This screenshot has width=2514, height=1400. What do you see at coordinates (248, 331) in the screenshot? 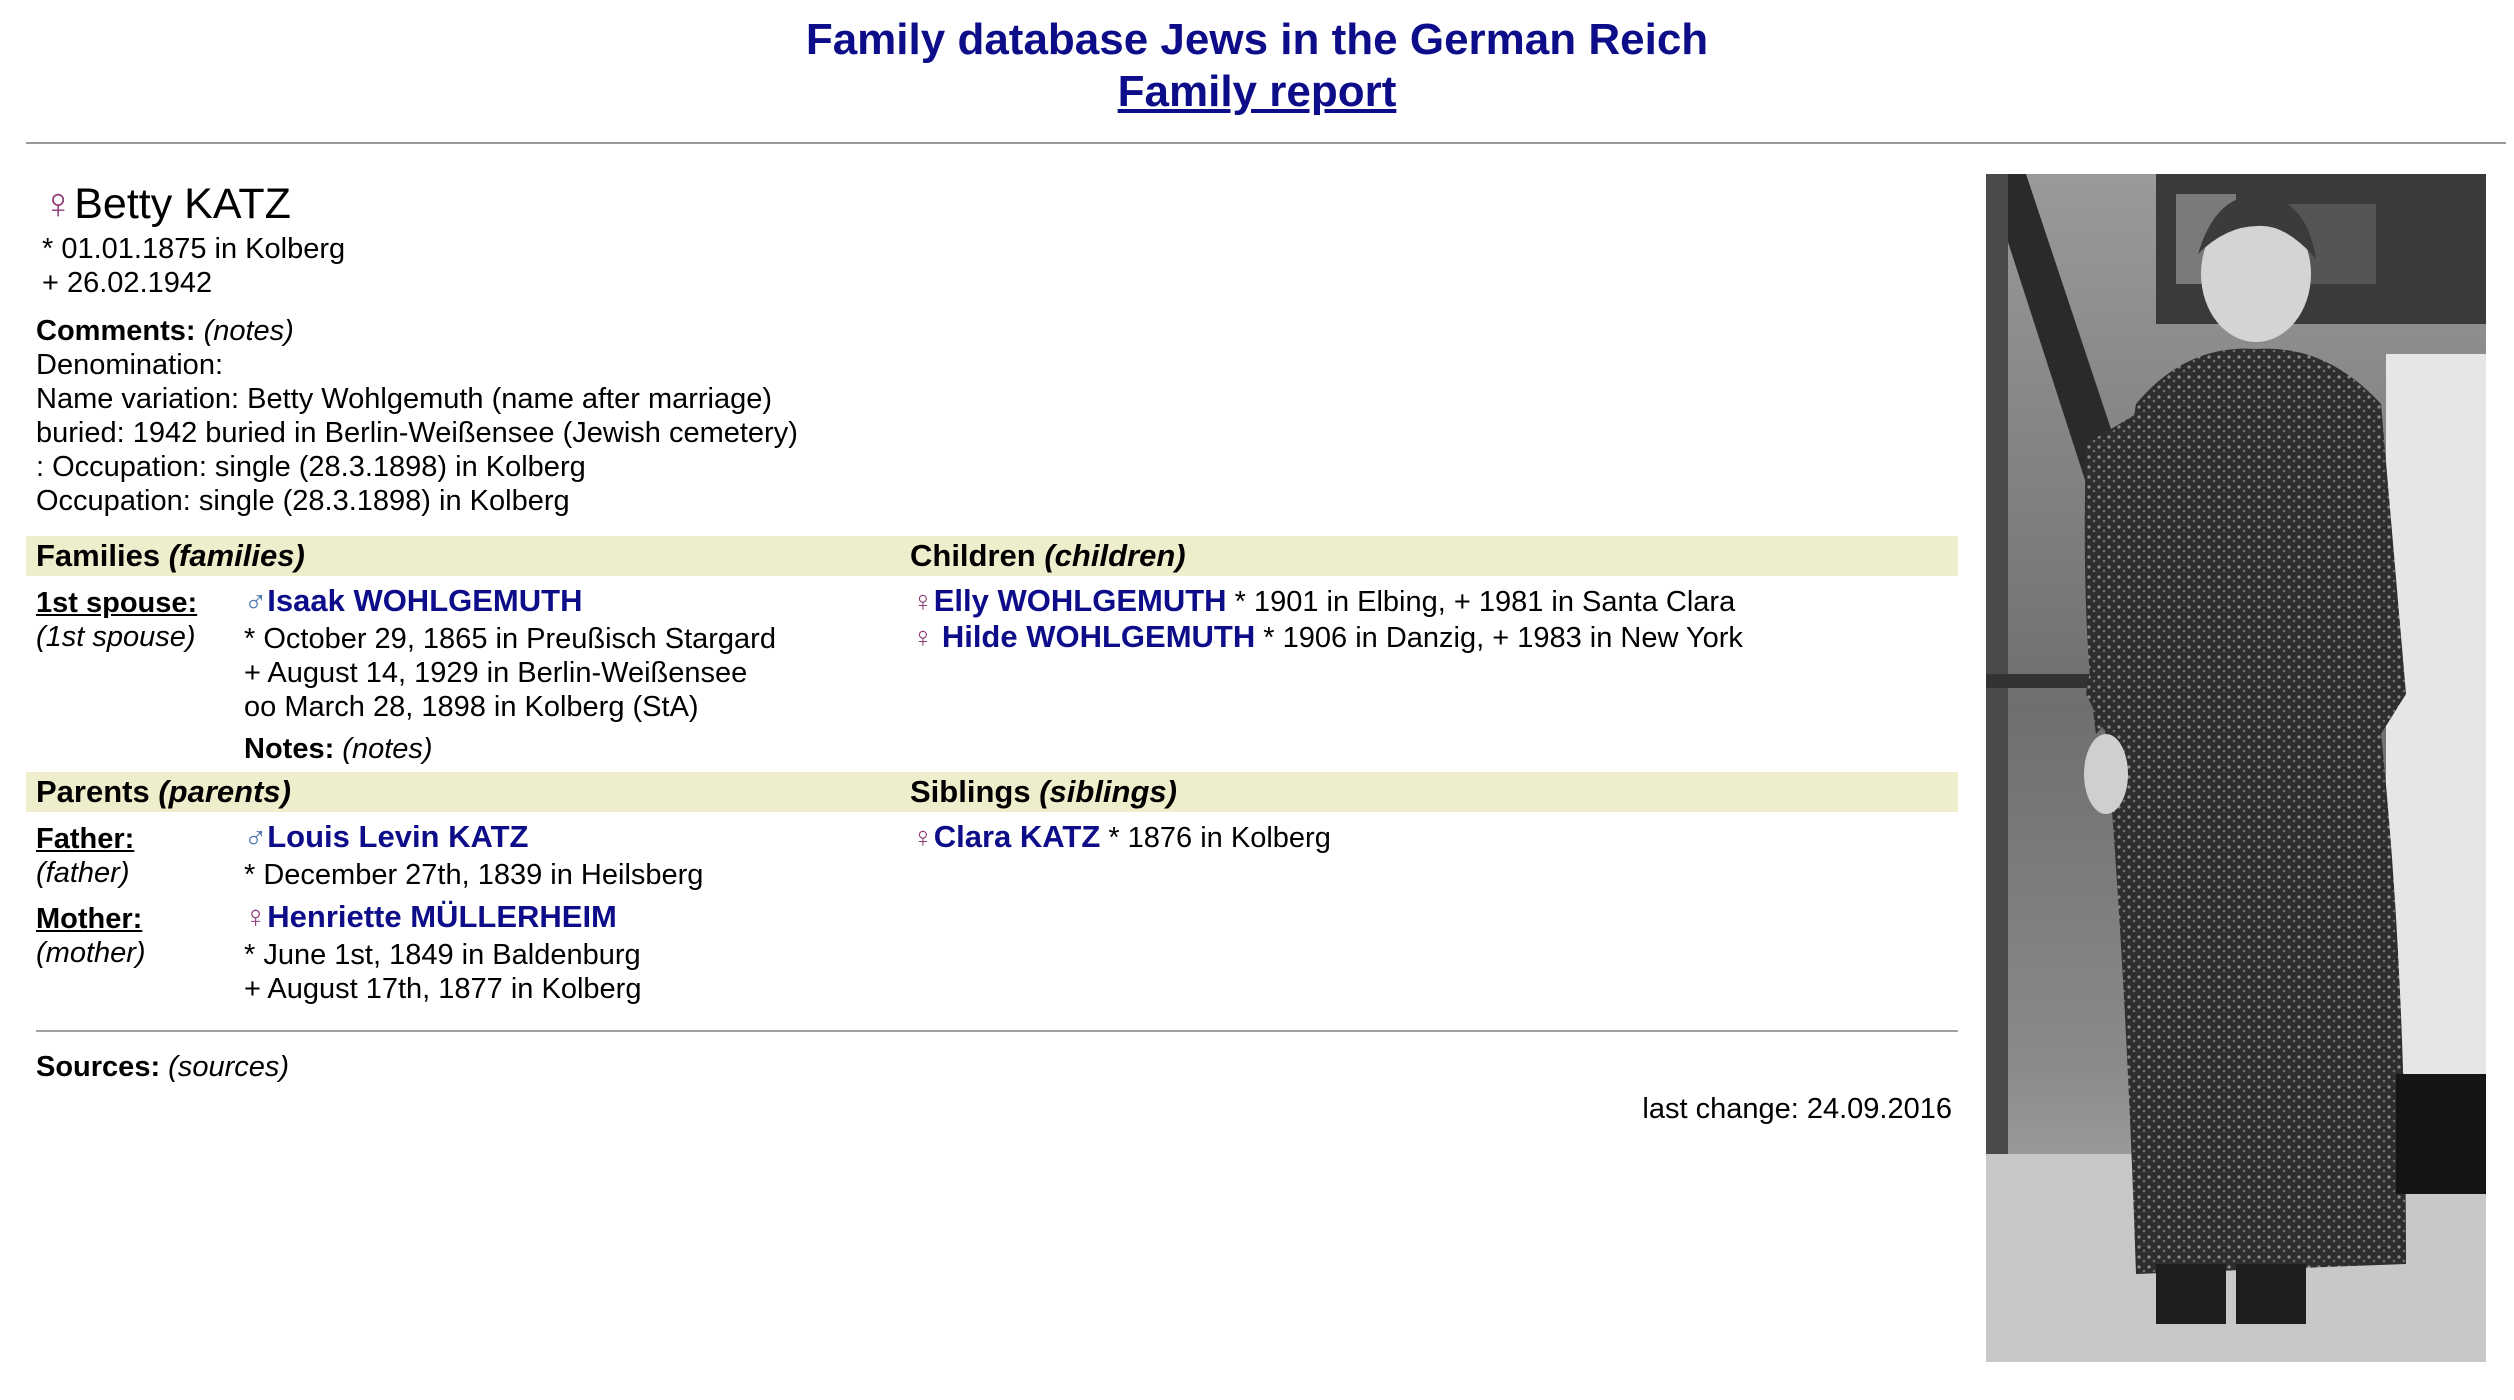
I see `comments-notes: (notes)` at bounding box center [248, 331].